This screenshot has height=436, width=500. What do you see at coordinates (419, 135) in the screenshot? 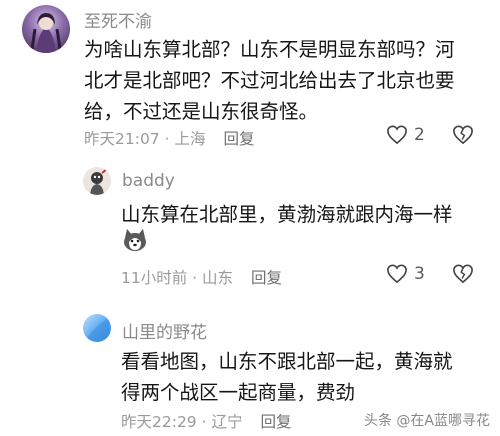
I see `like-count: 2` at bounding box center [419, 135].